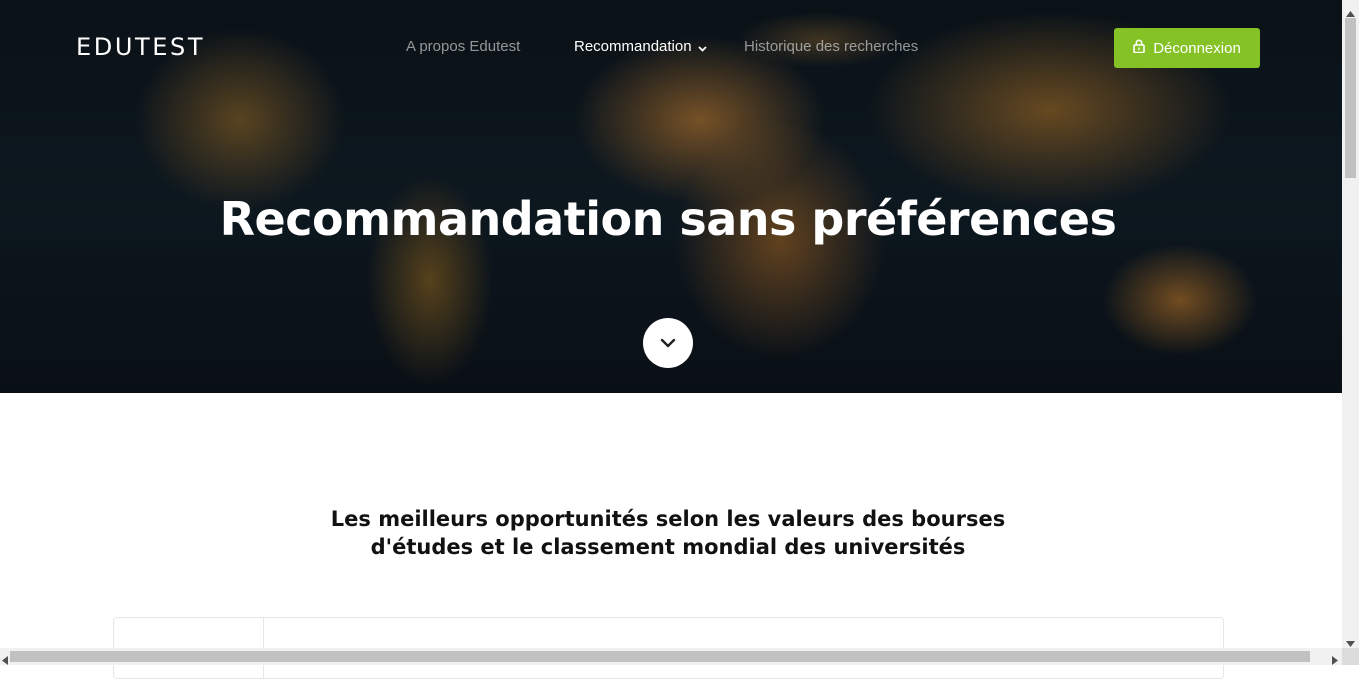 Image resolution: width=1359 pixels, height=679 pixels. I want to click on logout-button: Déconnexion, so click(1187, 48).